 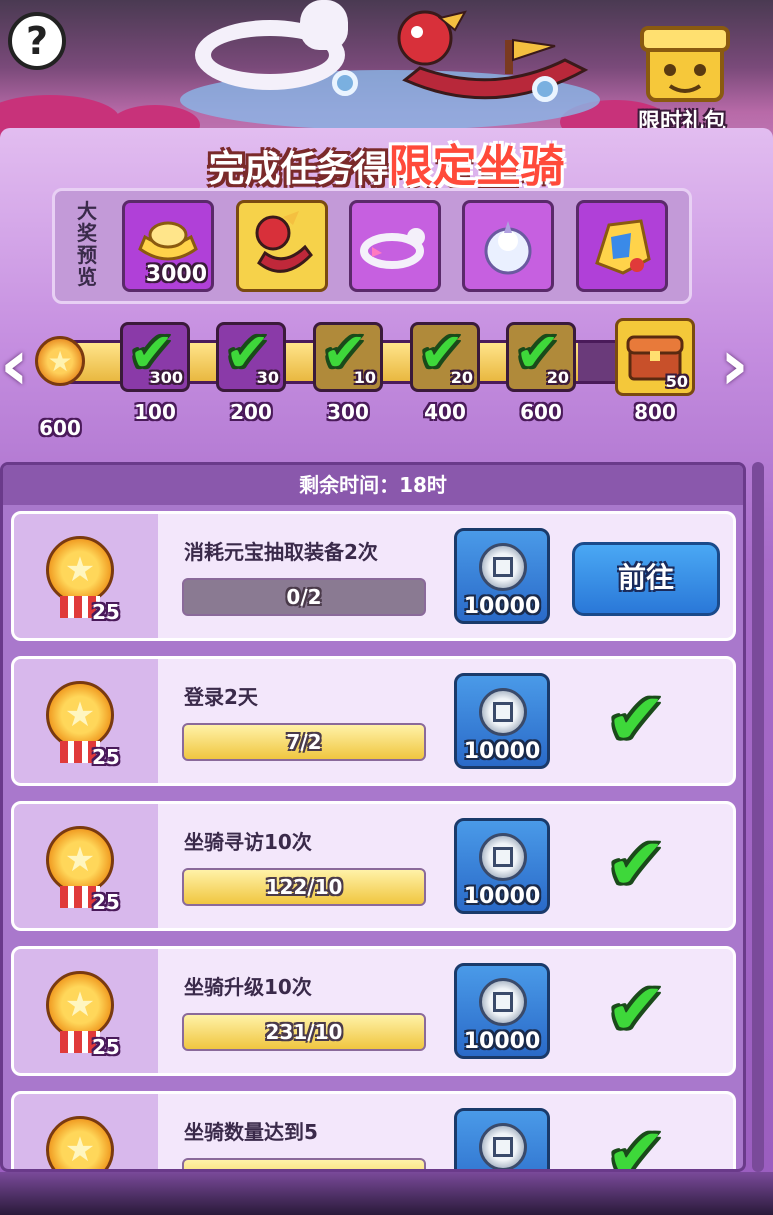 I want to click on prize-gold-ingot: 3000, so click(x=168, y=246).